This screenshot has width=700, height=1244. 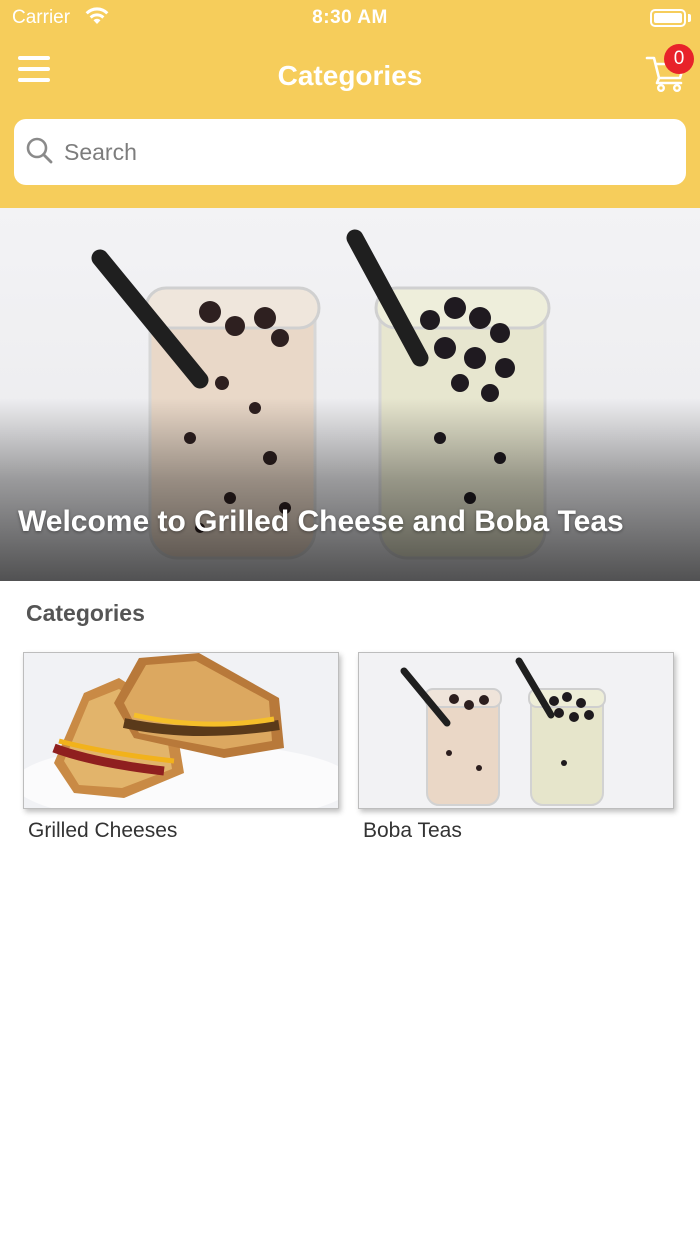 I want to click on search-icon, so click(x=40, y=153).